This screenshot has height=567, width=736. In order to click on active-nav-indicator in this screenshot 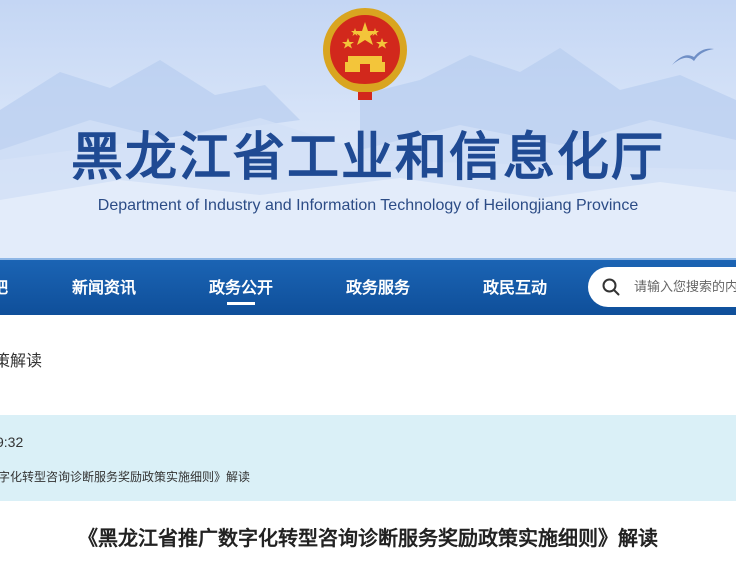, I will do `click(241, 303)`.